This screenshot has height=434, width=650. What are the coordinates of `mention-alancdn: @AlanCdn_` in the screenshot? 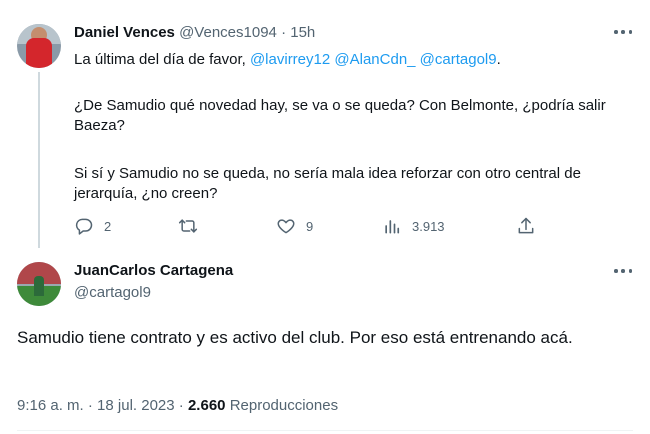 It's located at (374, 59).